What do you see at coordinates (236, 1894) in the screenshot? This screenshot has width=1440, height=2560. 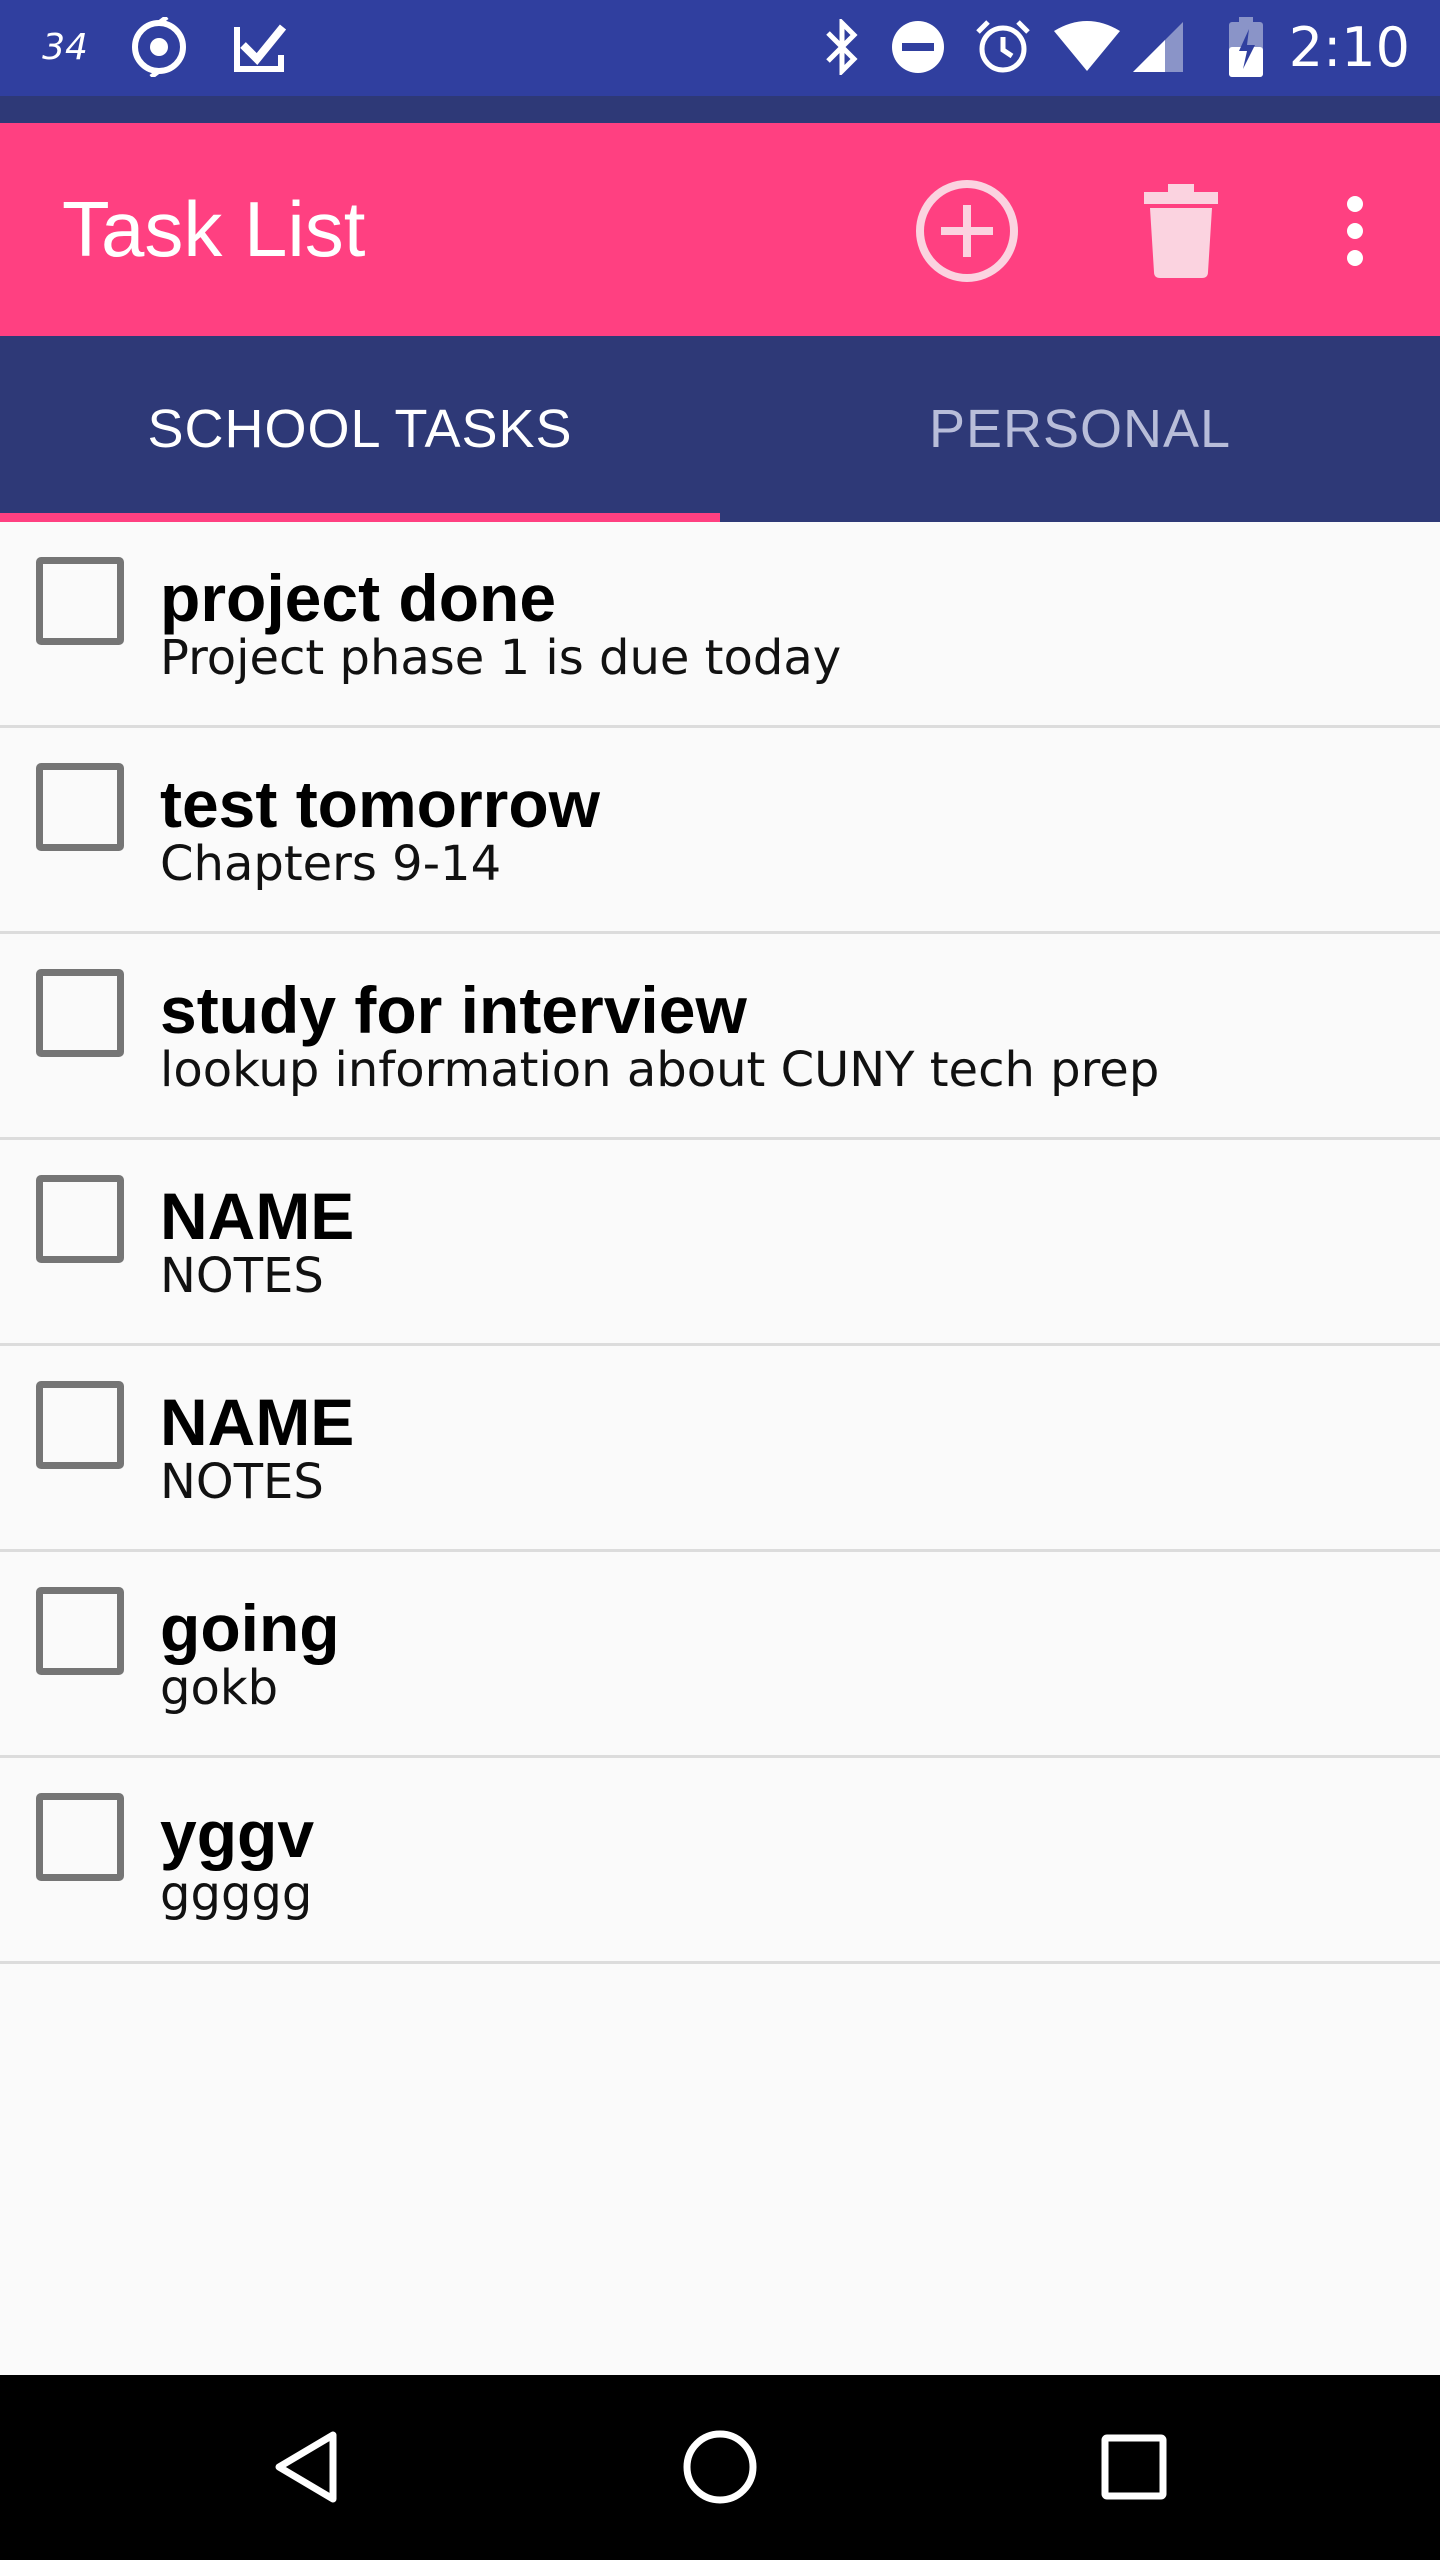 I see `task-notes: ggggg` at bounding box center [236, 1894].